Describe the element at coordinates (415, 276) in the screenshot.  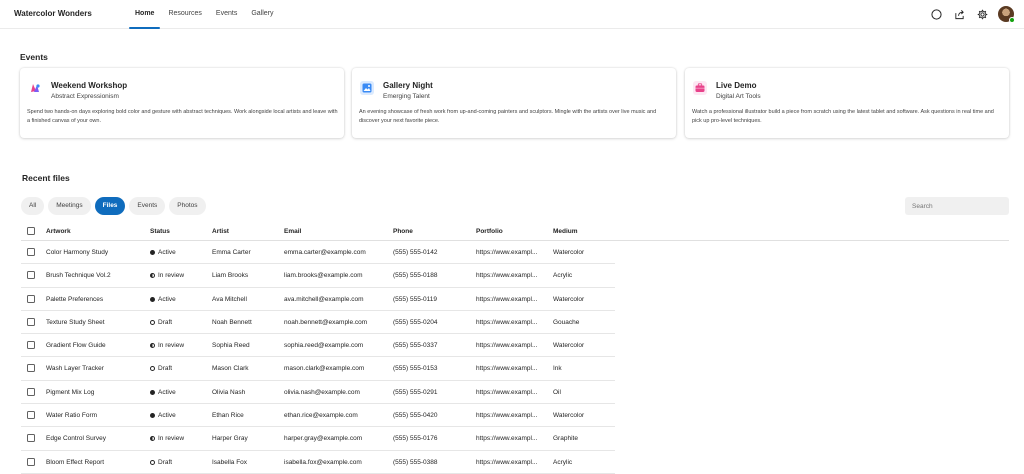
I see `phone-cell: (555) 555-0188` at that location.